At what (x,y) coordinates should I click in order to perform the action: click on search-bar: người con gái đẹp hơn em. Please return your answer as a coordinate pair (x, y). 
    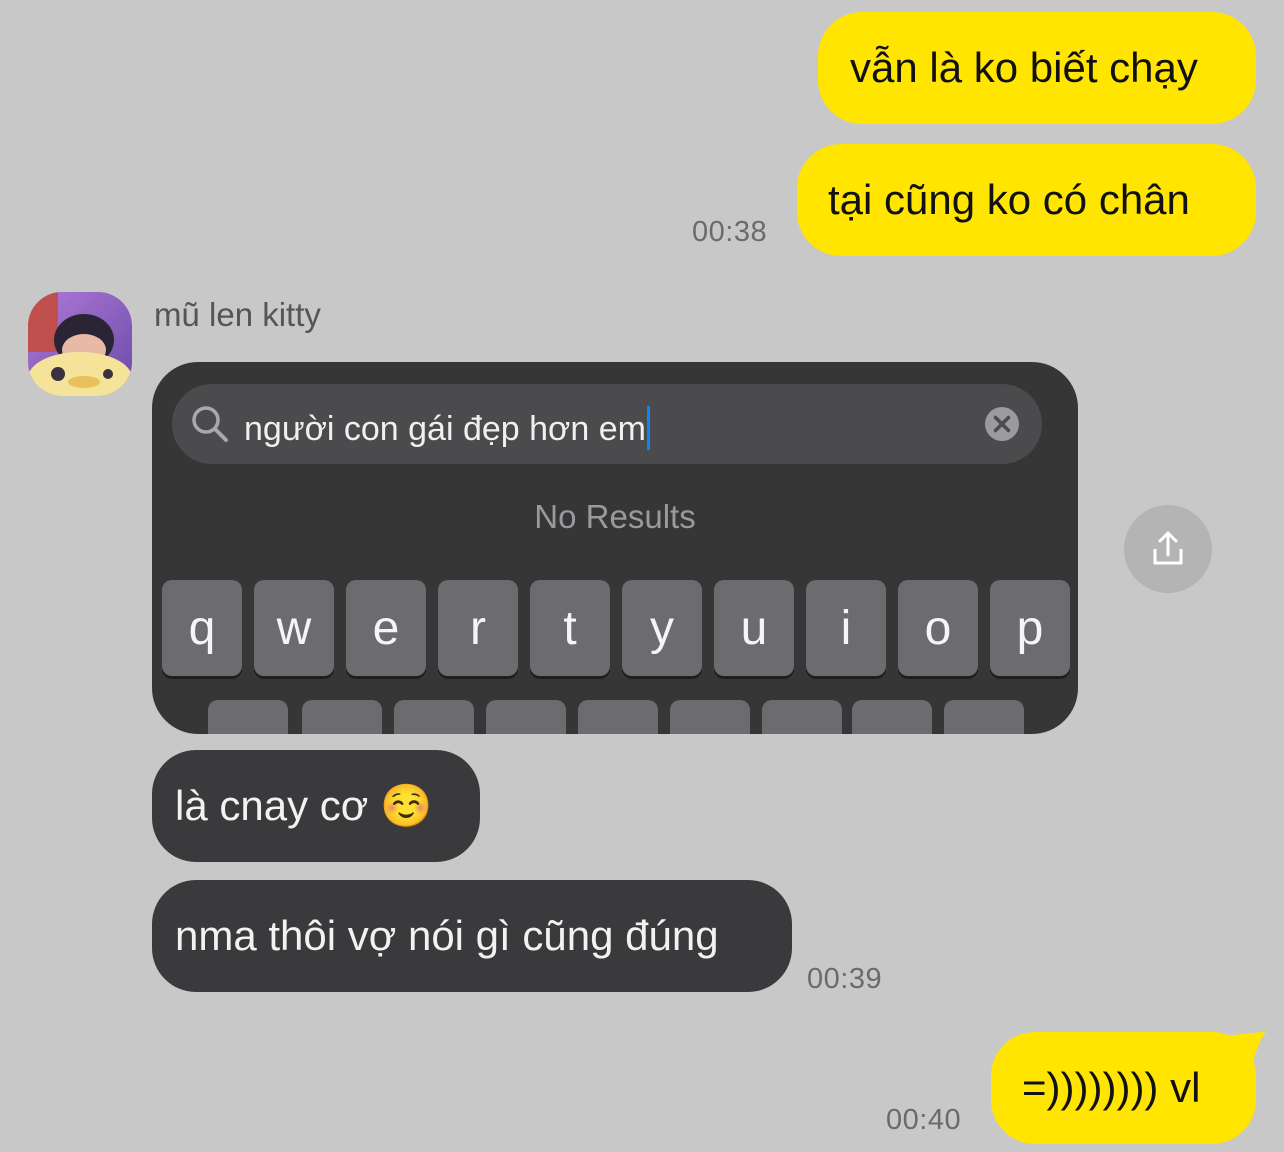
    Looking at the image, I should click on (607, 424).